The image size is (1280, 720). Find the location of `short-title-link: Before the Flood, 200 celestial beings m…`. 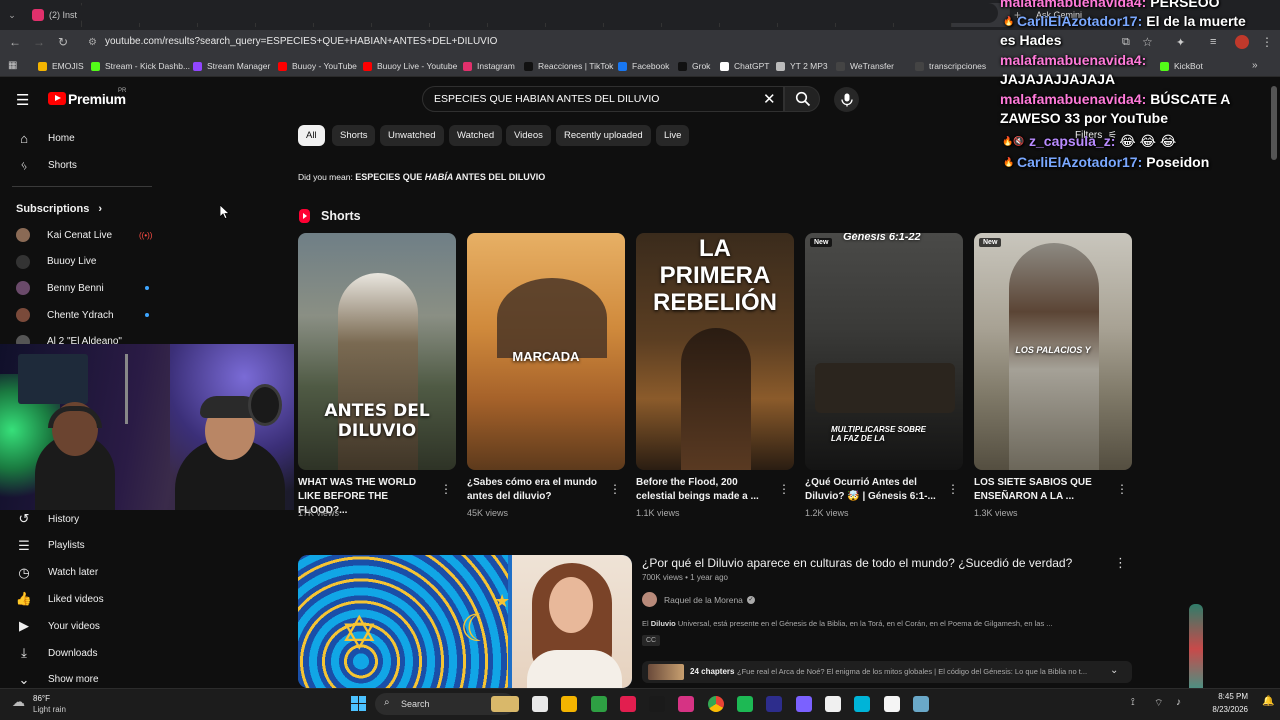

short-title-link: Before the Flood, 200 celestial beings m… is located at coordinates (706, 490).